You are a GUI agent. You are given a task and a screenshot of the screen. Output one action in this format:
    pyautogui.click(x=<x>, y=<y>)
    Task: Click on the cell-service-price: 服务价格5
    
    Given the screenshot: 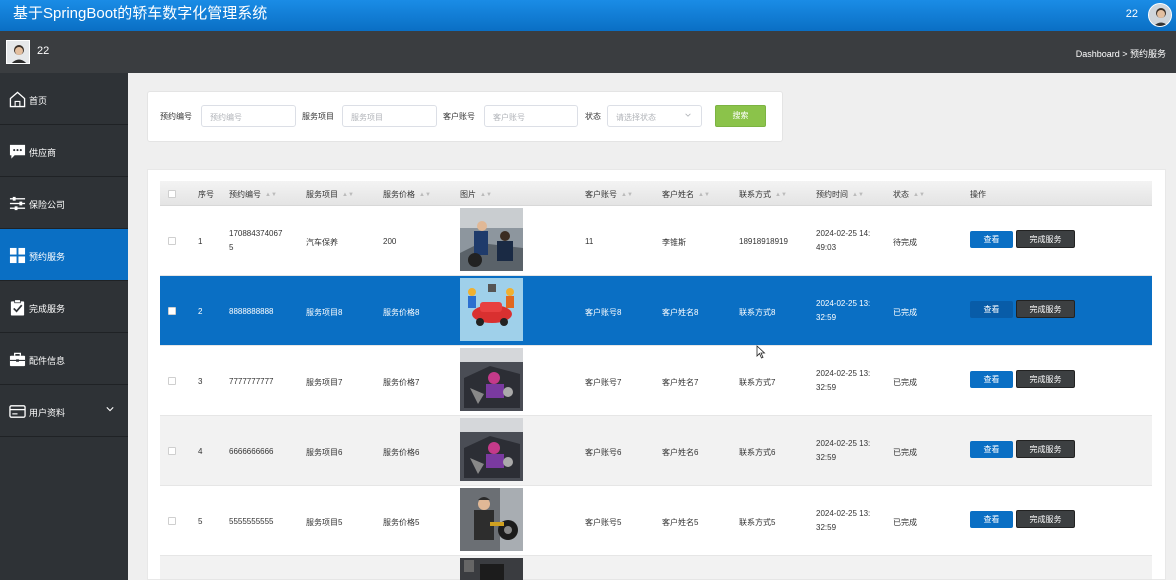 What is the action you would take?
    pyautogui.click(x=401, y=522)
    